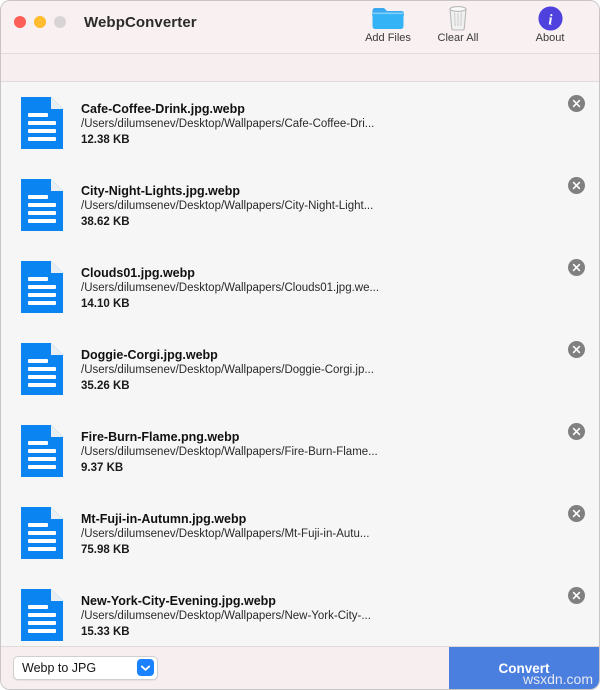 The image size is (600, 690). What do you see at coordinates (550, 38) in the screenshot?
I see `about-label: About` at bounding box center [550, 38].